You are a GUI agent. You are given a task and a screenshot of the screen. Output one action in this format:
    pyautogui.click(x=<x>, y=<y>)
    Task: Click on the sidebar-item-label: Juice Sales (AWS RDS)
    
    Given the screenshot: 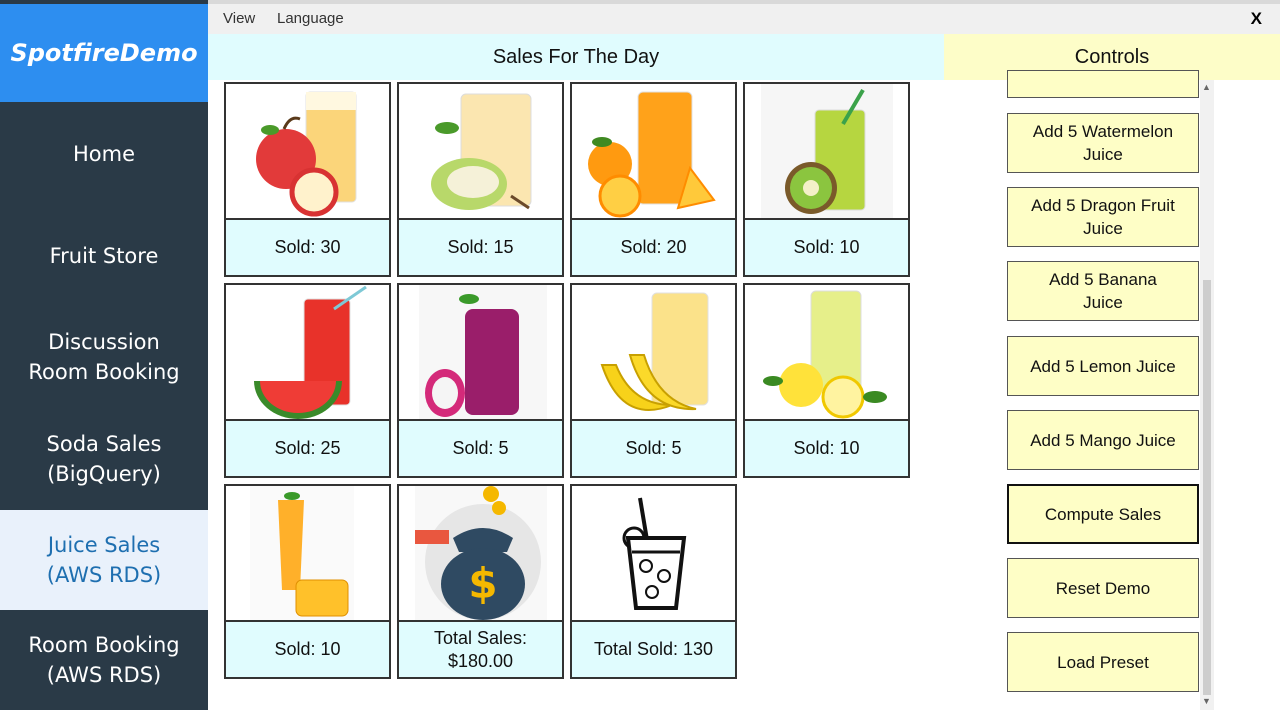 What is the action you would take?
    pyautogui.click(x=104, y=560)
    